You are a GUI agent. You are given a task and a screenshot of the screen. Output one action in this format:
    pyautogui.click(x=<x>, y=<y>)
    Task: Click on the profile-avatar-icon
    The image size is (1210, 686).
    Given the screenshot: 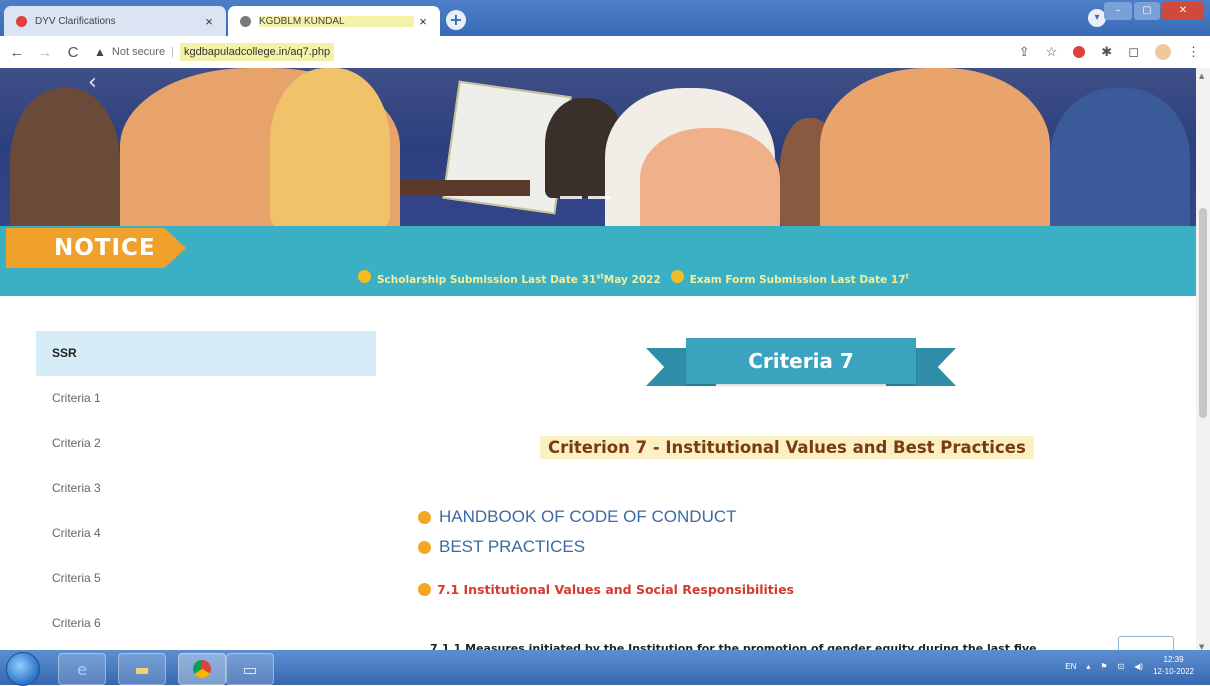 What is the action you would take?
    pyautogui.click(x=1163, y=52)
    